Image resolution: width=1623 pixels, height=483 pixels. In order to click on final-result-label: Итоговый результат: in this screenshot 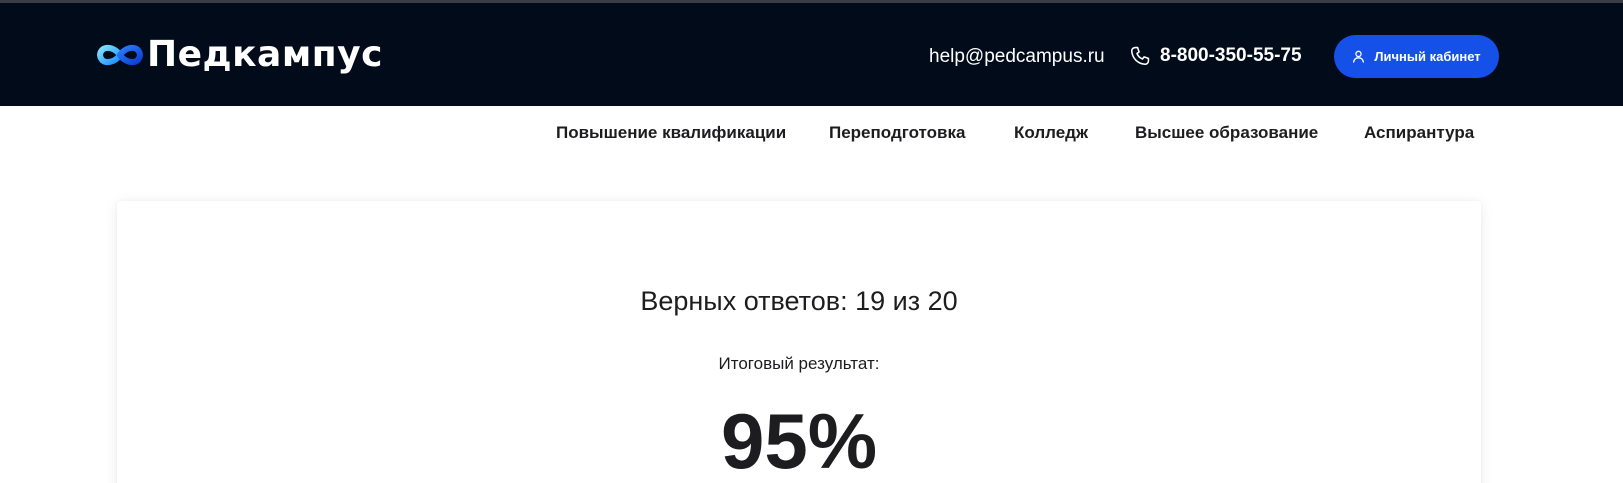, I will do `click(799, 363)`.